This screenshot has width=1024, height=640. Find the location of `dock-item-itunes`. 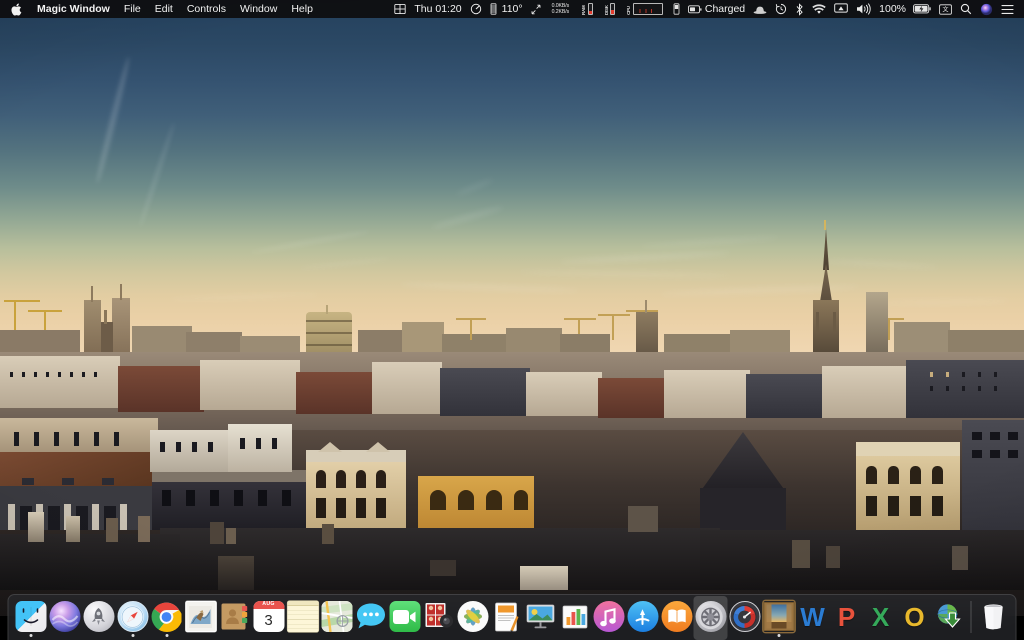

dock-item-itunes is located at coordinates (609, 618).